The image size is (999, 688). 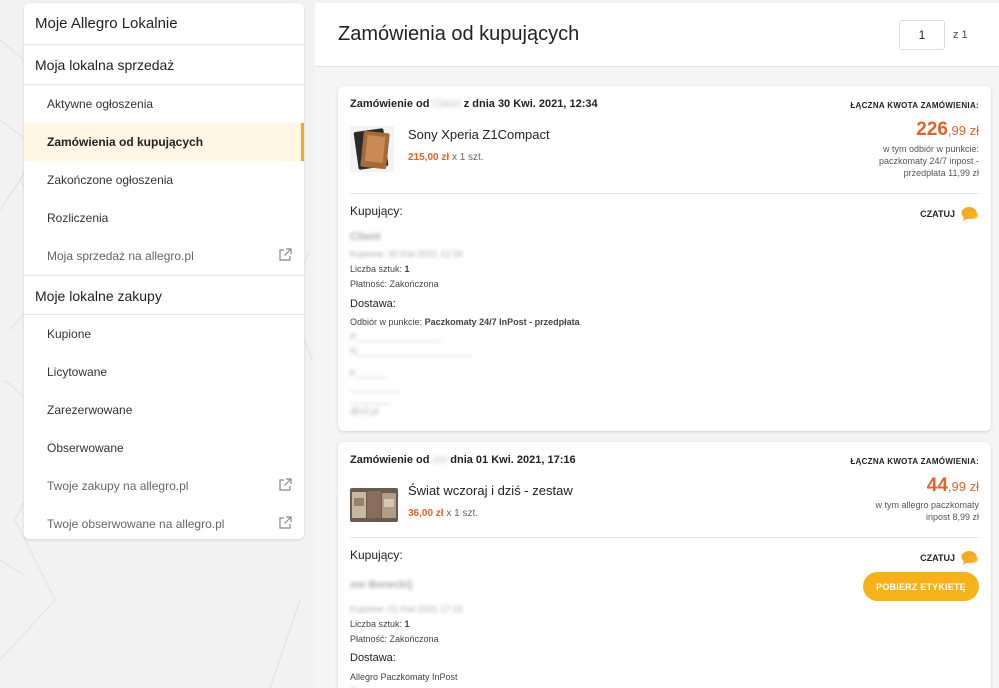 I want to click on sidebar-item-active-listings: Aktywne ogłoszenia, so click(x=164, y=104).